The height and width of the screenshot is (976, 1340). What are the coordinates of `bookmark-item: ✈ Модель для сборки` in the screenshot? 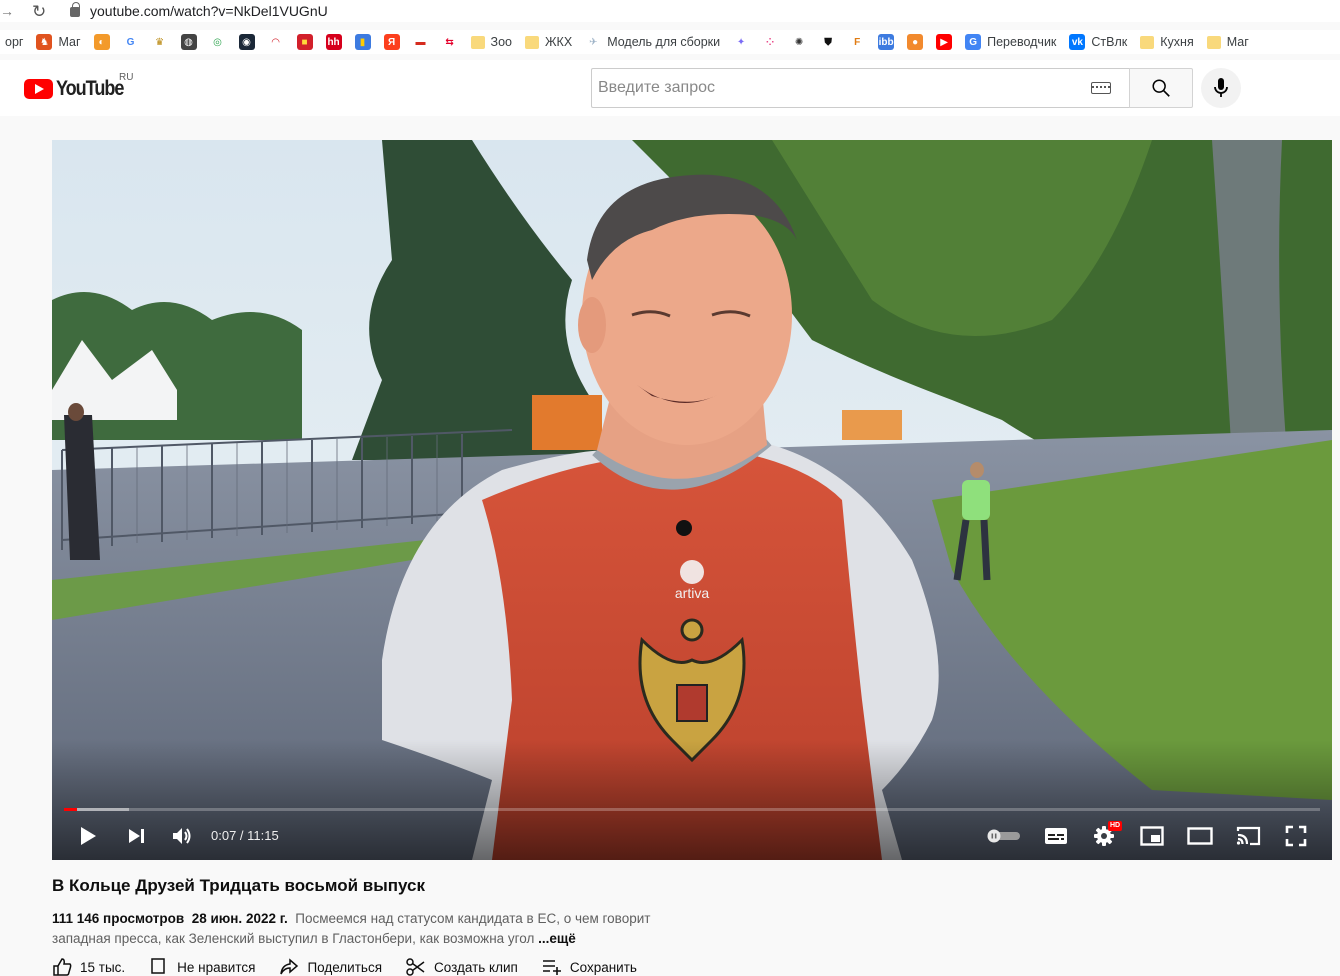 It's located at (652, 42).